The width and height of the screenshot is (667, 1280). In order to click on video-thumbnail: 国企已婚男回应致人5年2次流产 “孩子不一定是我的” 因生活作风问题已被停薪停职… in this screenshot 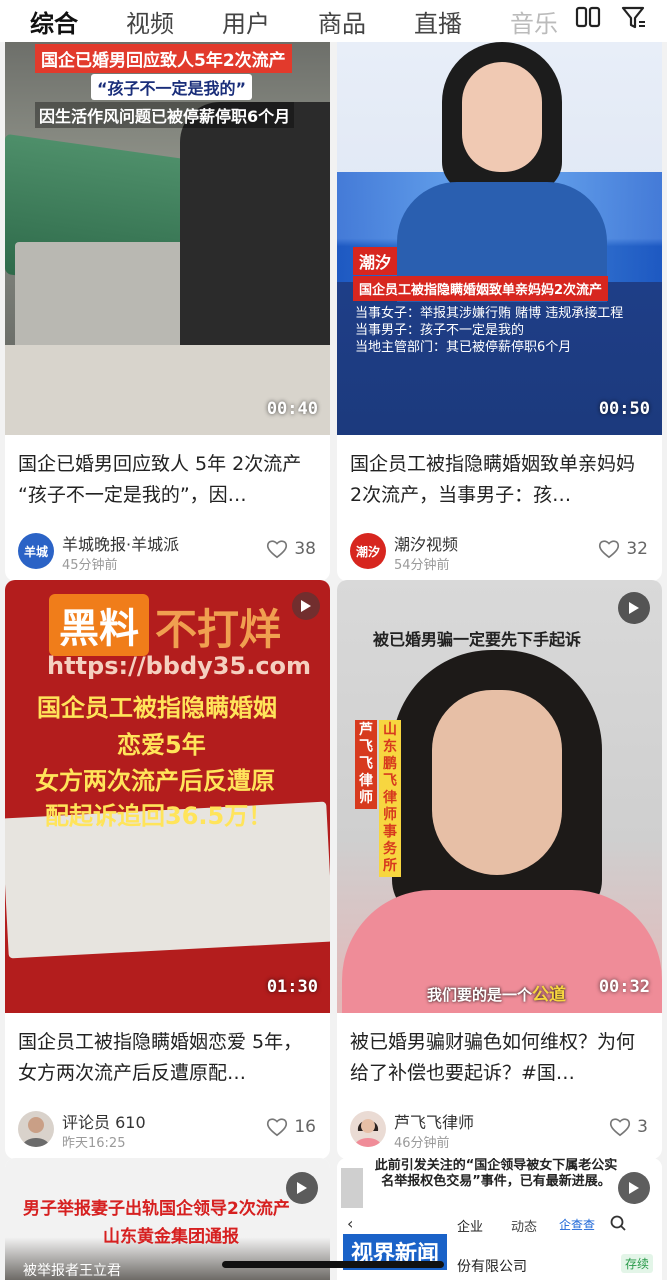, I will do `click(167, 238)`.